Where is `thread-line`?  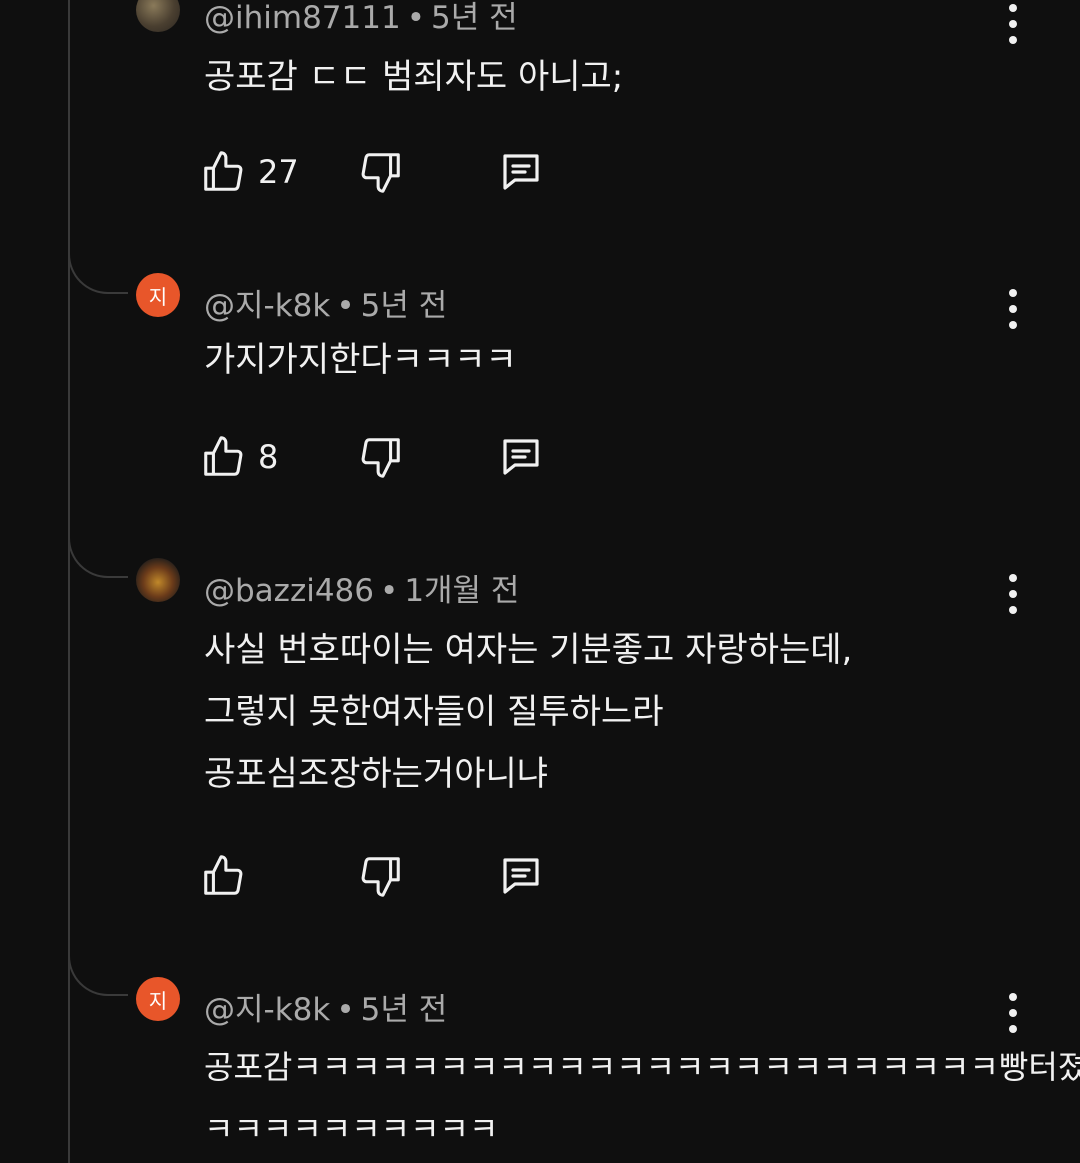
thread-line is located at coordinates (69, 581).